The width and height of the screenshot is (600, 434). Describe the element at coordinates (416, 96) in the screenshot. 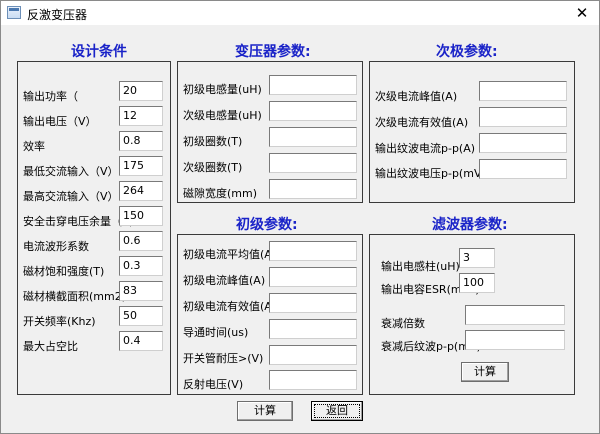

I see `secondary-label-0: 次级电流峰值(A)` at that location.